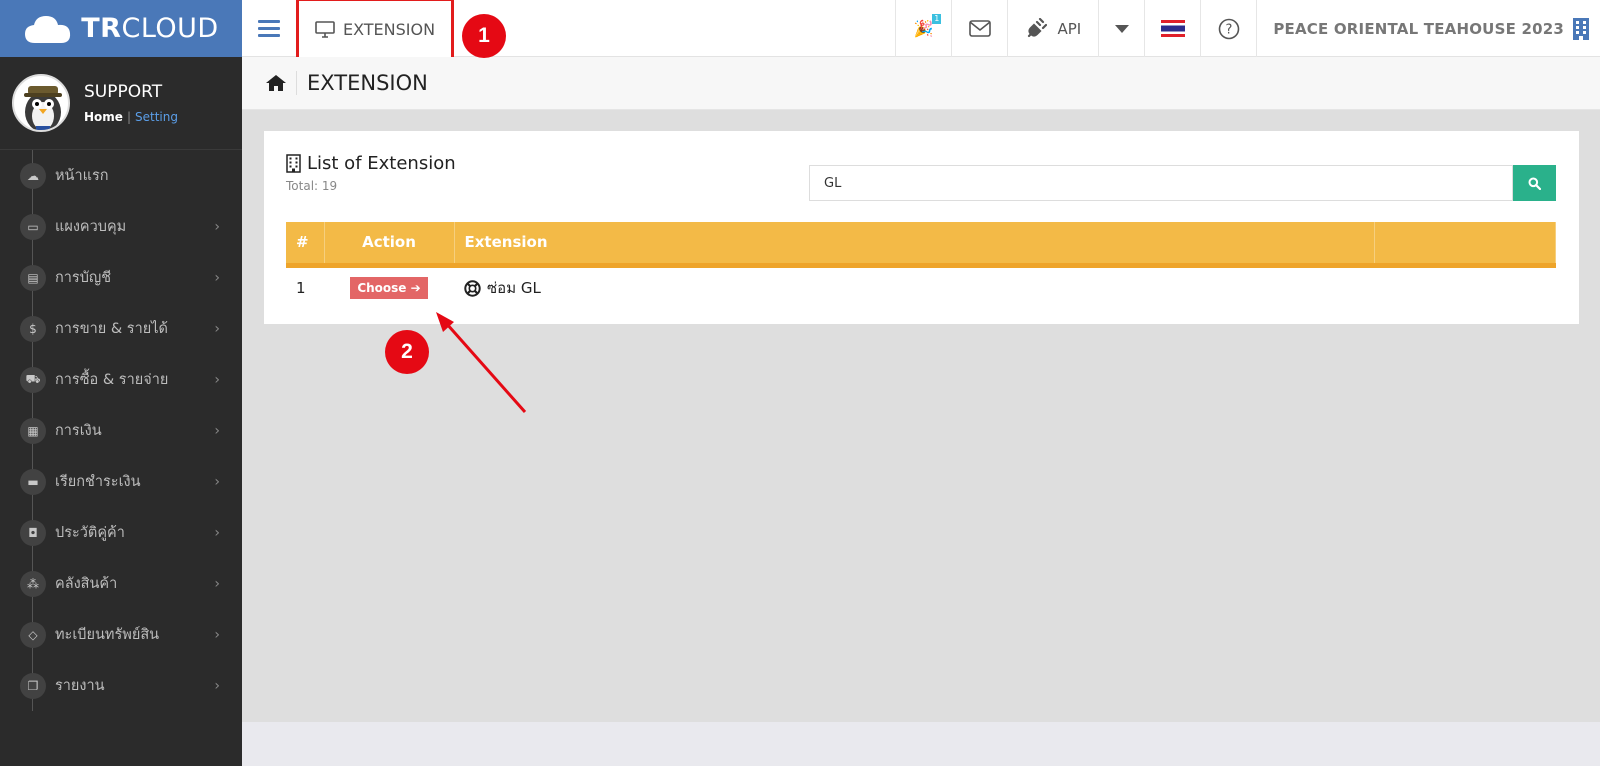 This screenshot has width=1600, height=766. Describe the element at coordinates (33, 481) in the screenshot. I see `credit-card-icon: ▬` at that location.